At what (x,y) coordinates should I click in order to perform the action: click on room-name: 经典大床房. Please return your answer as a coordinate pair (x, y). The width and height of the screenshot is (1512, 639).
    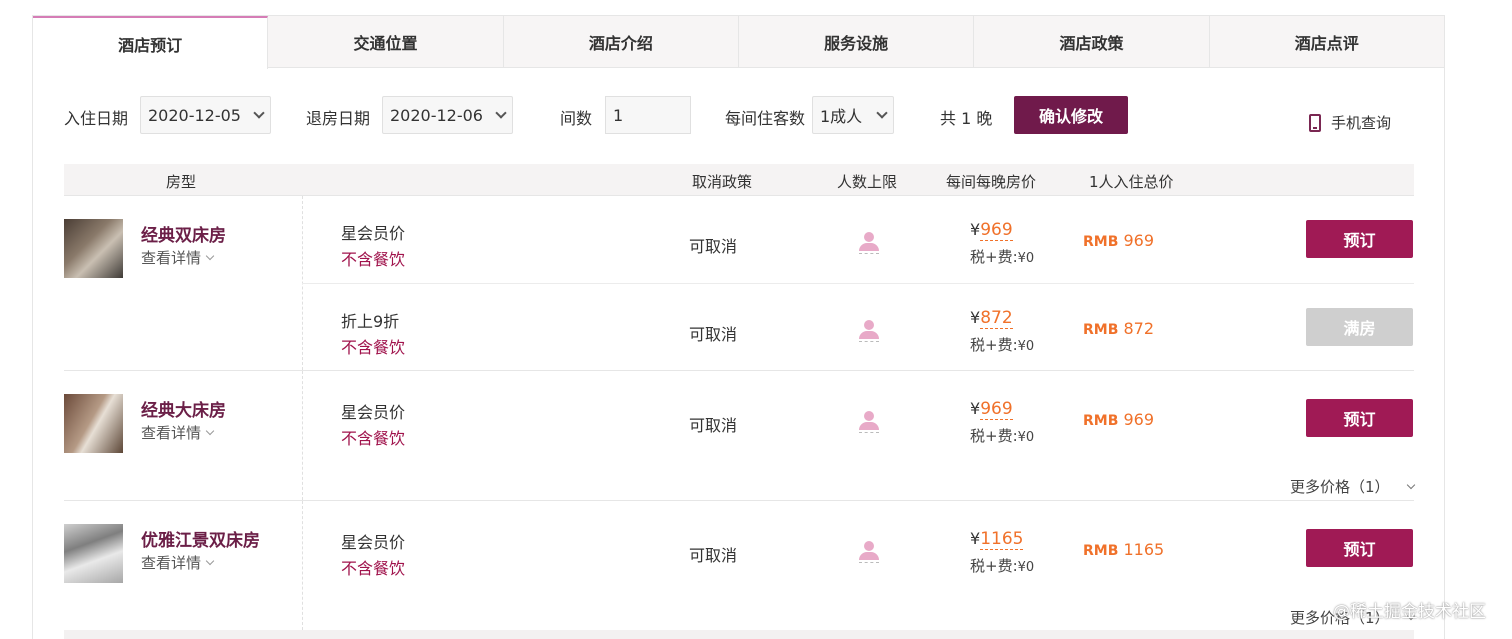
    Looking at the image, I should click on (183, 408).